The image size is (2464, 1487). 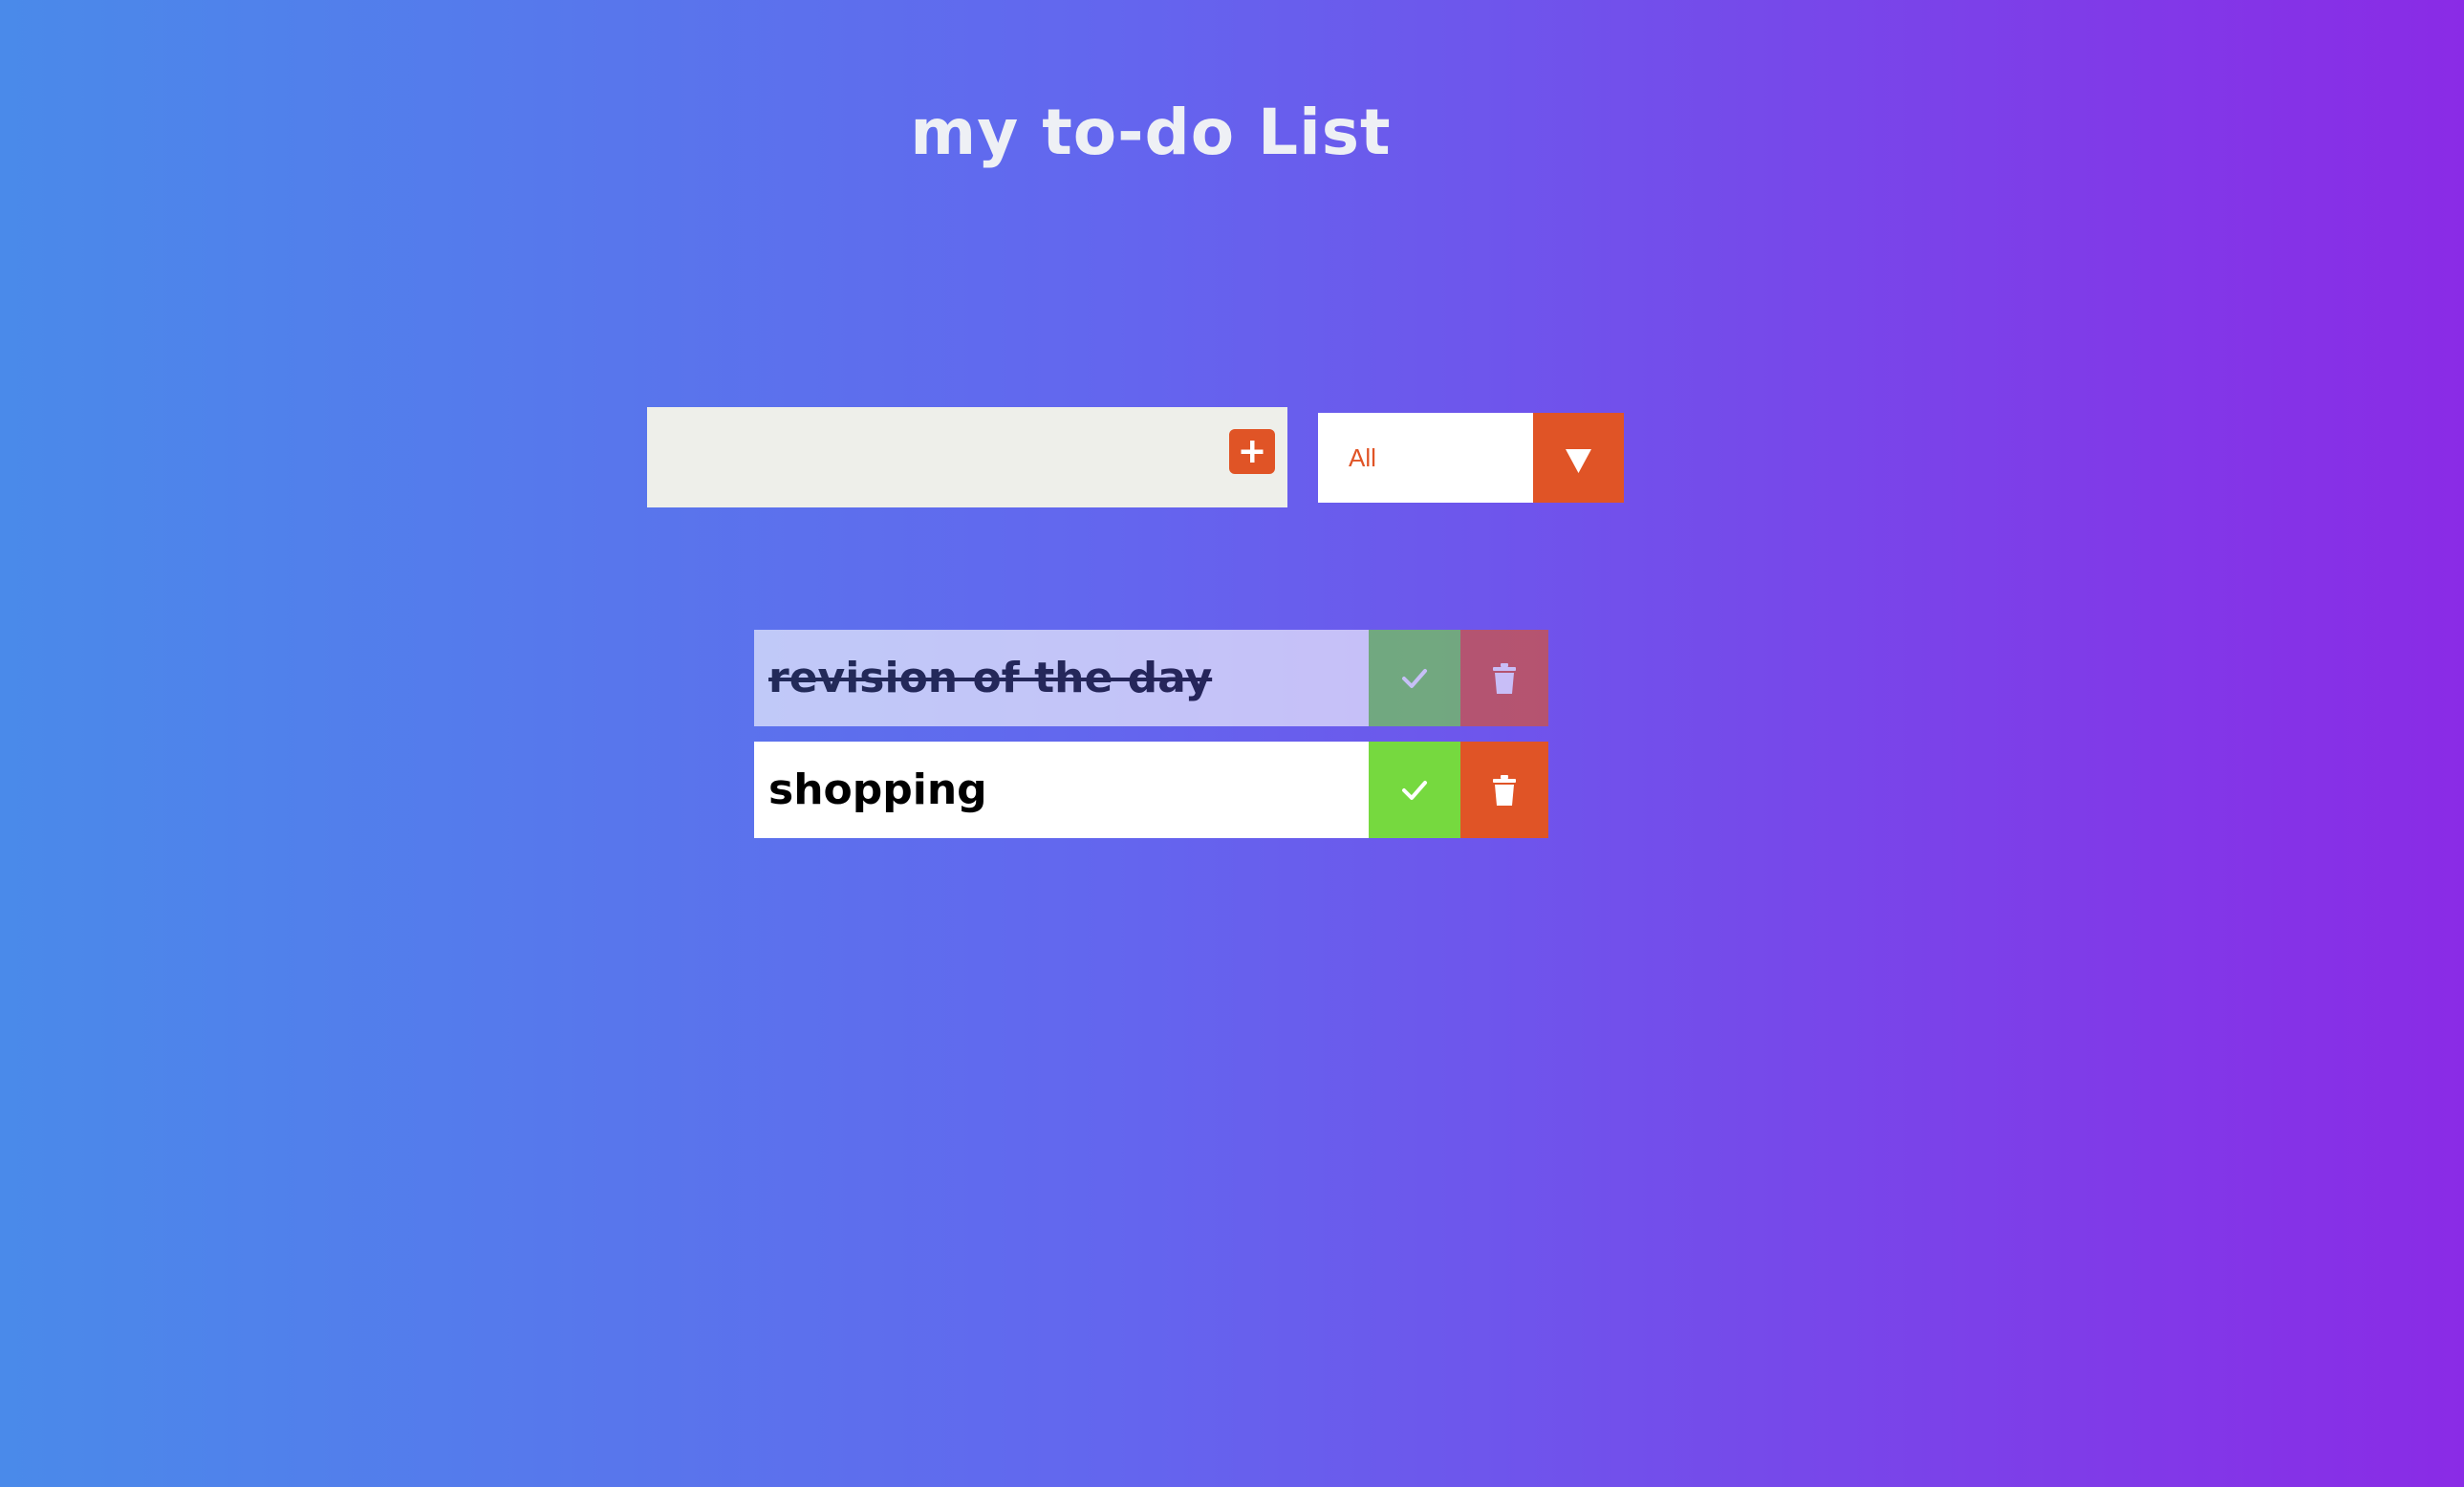 What do you see at coordinates (1579, 461) in the screenshot?
I see `caret-down-icon` at bounding box center [1579, 461].